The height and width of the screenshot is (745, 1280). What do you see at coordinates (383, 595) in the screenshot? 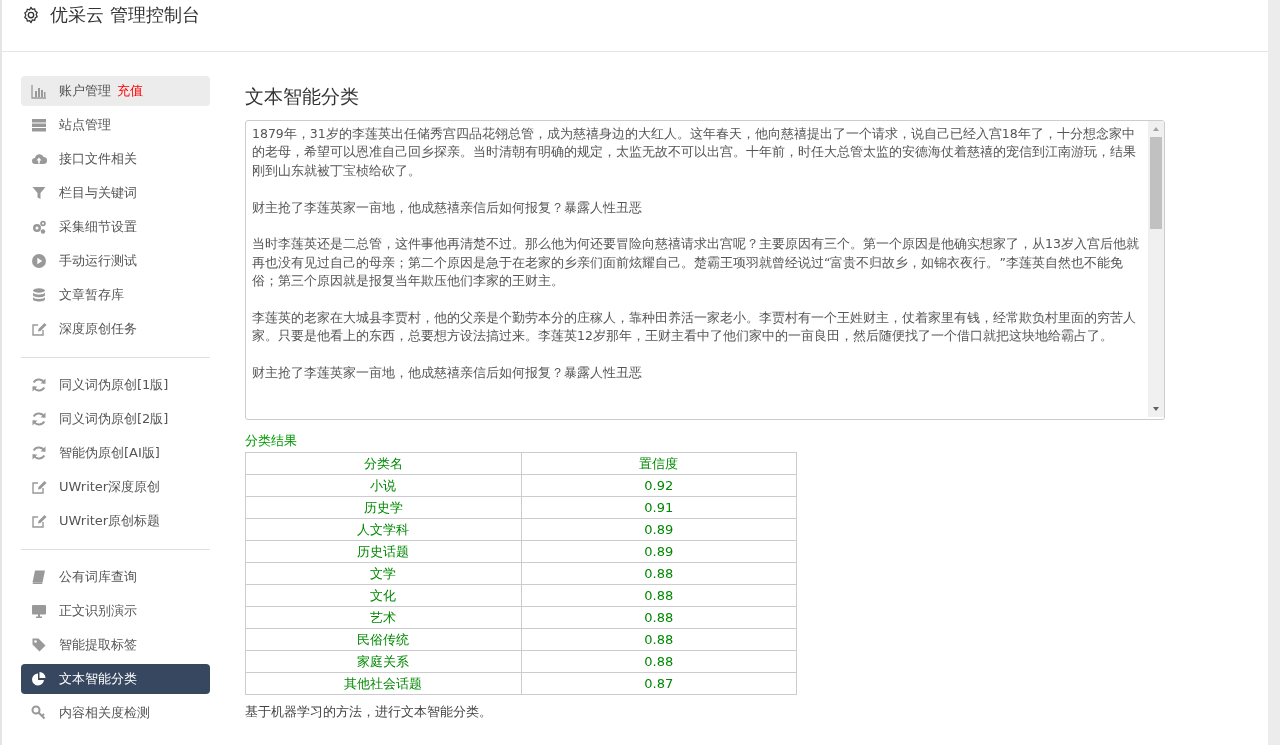
I see `table-cell: 文化` at bounding box center [383, 595].